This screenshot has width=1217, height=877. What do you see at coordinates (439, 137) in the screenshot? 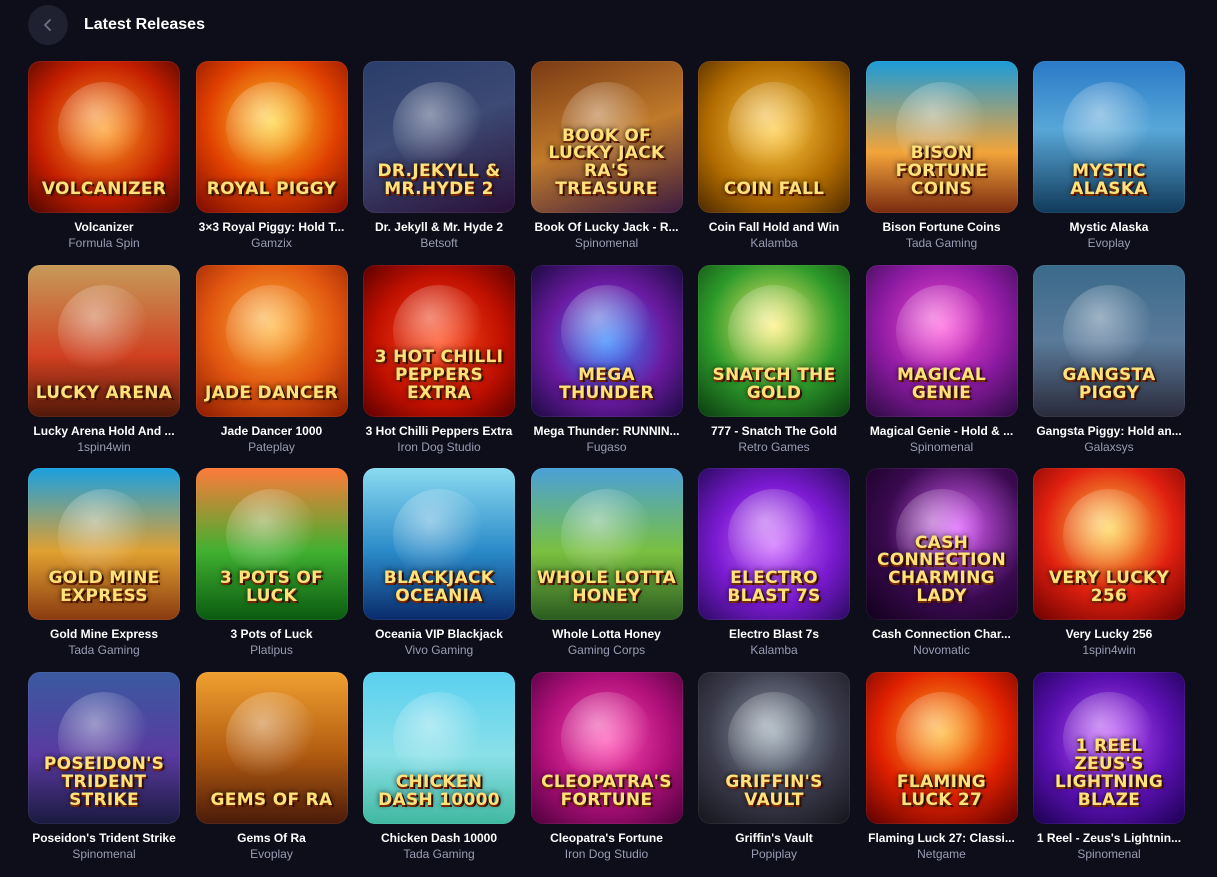
I see `game-thumbnail: DR.JEKYLL & MR.HYDE 2` at bounding box center [439, 137].